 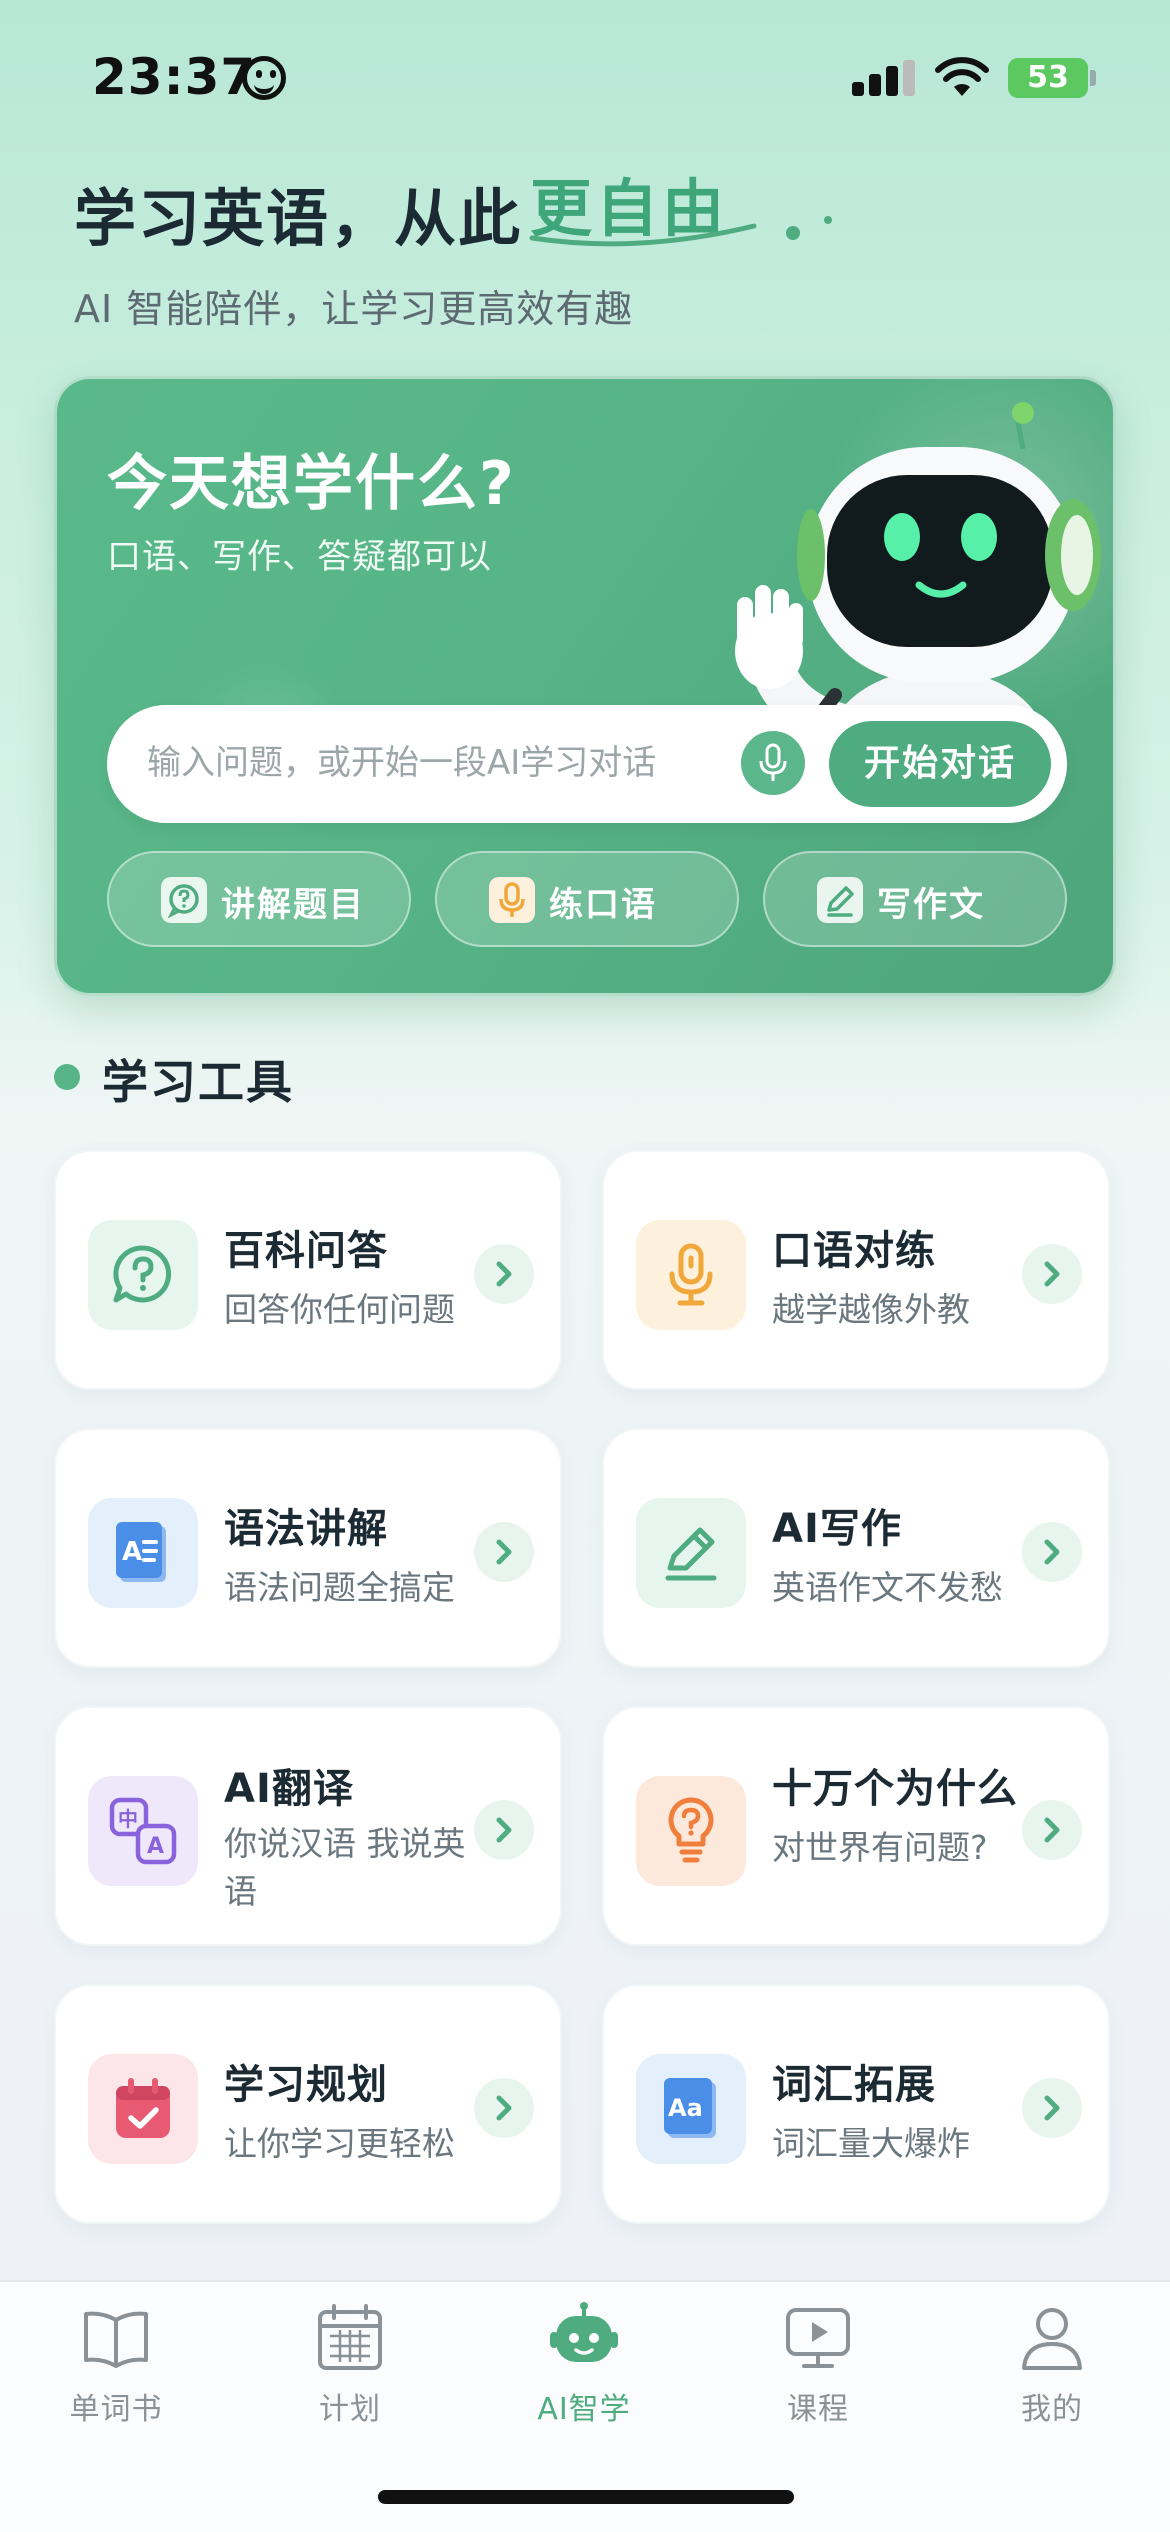 What do you see at coordinates (685, 2108) in the screenshot?
I see `svg-text: Aa` at bounding box center [685, 2108].